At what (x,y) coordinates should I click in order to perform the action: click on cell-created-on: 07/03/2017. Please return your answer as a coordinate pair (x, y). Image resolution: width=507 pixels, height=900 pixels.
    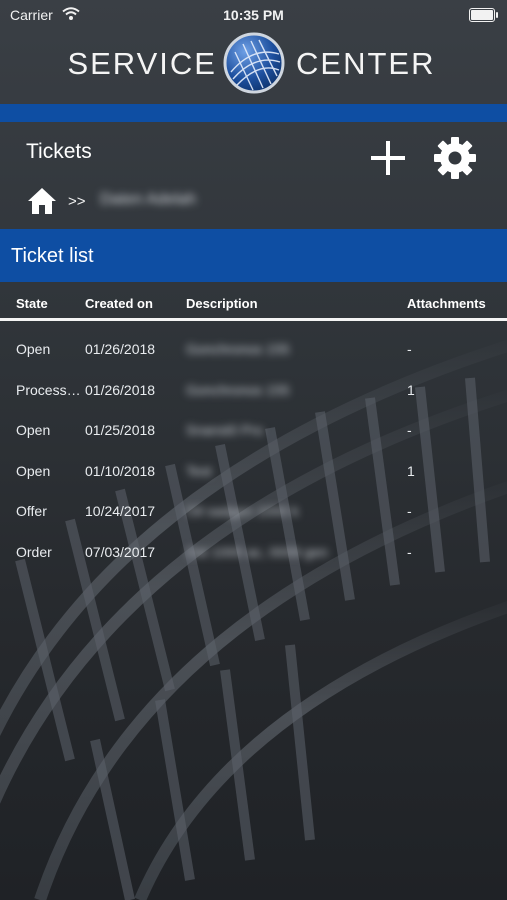
    Looking at the image, I should click on (120, 551).